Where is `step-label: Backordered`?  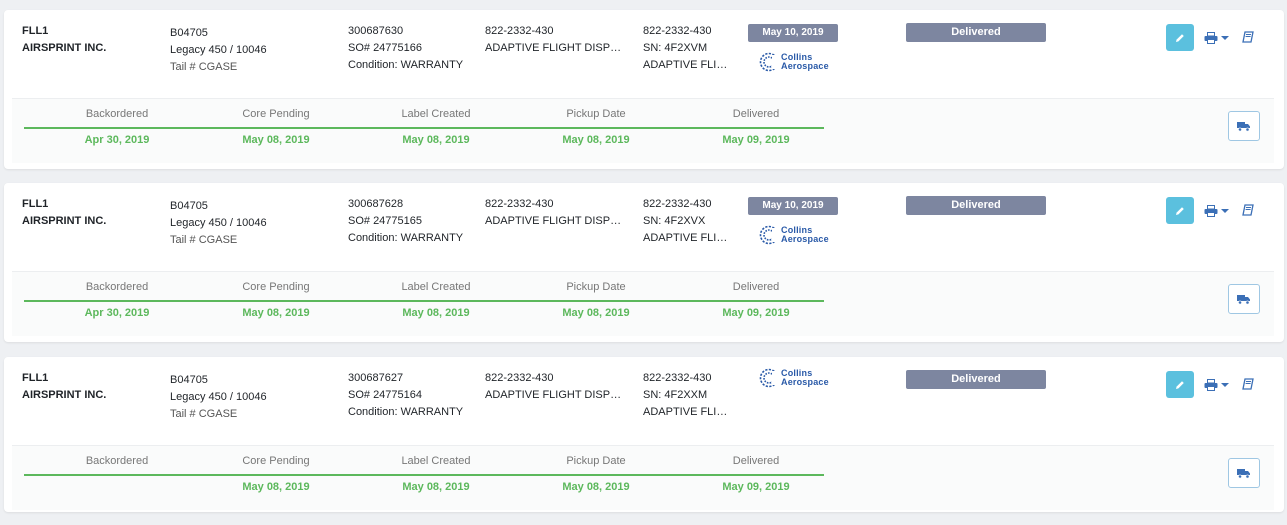
step-label: Backordered is located at coordinates (117, 461).